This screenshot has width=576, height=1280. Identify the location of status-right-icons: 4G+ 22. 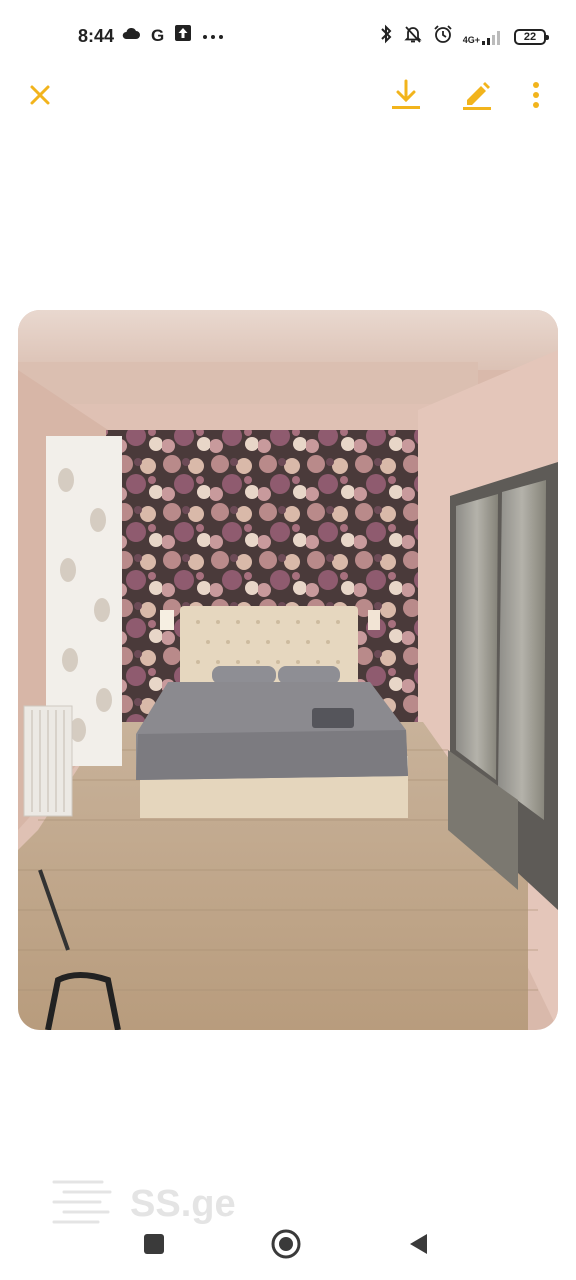
(464, 36).